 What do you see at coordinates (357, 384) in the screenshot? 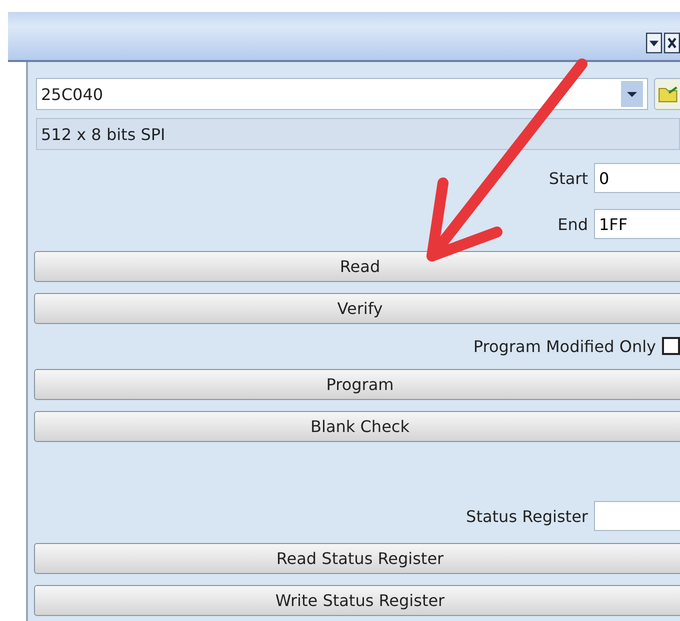
I see `action-button: Program` at bounding box center [357, 384].